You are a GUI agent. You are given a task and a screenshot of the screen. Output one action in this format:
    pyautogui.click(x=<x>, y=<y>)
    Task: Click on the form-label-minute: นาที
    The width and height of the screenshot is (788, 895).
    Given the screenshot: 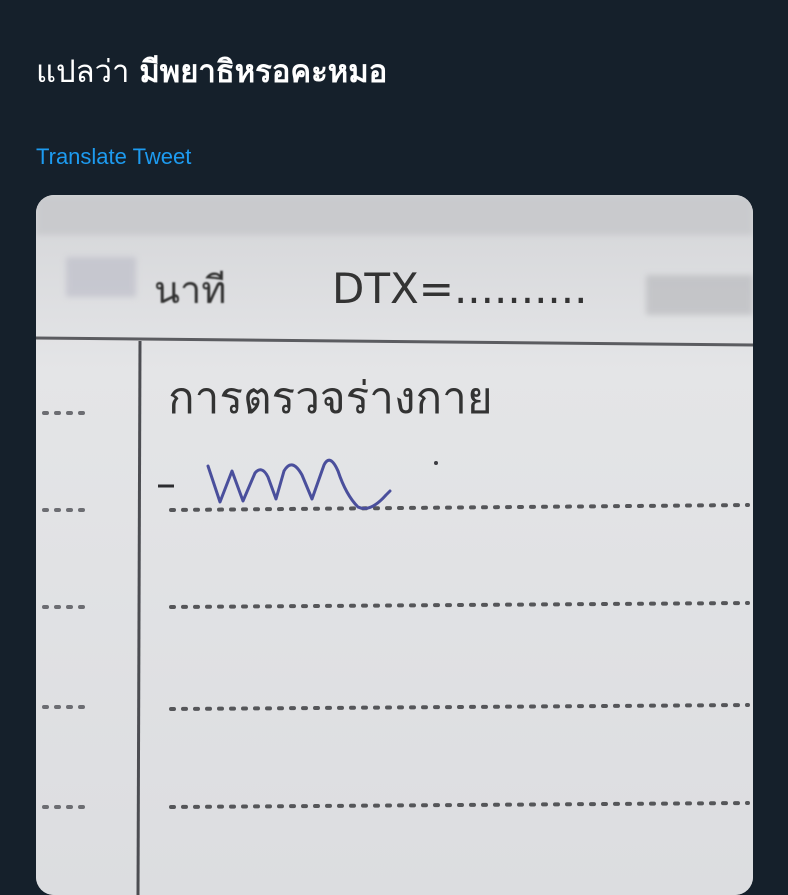 What is the action you would take?
    pyautogui.click(x=190, y=290)
    